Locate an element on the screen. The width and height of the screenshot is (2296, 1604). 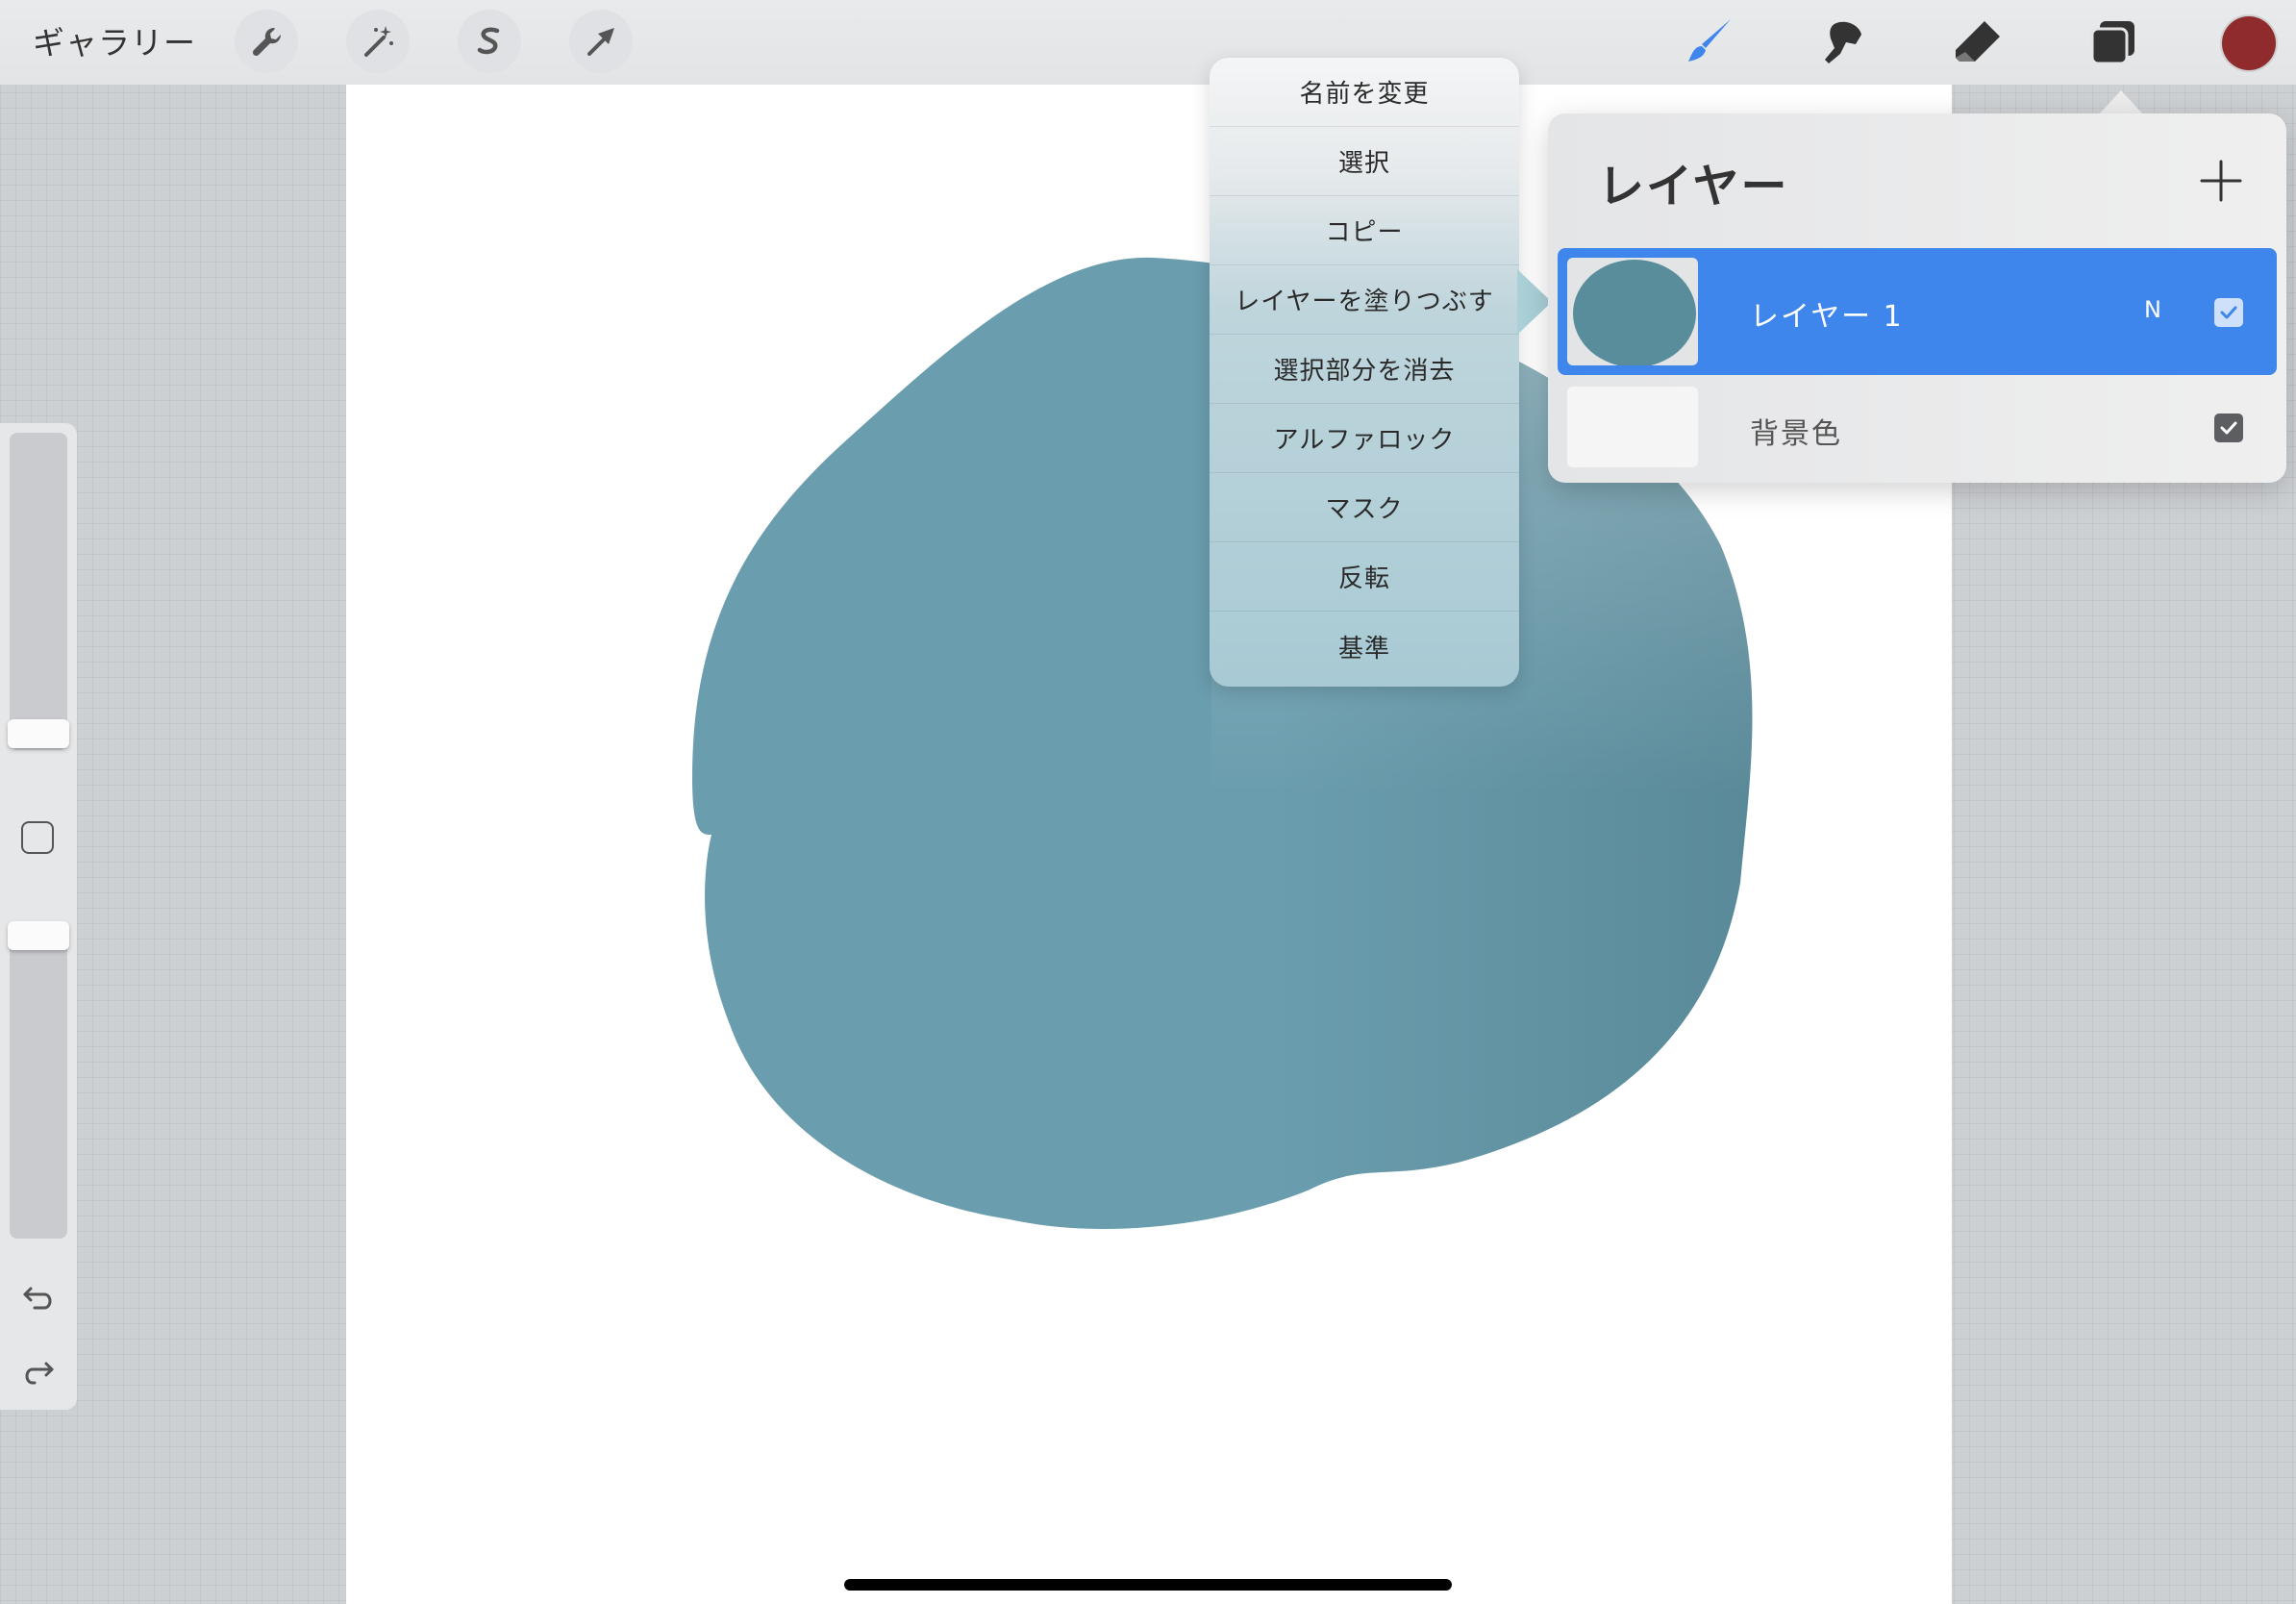
layers-icon is located at coordinates (2112, 43).